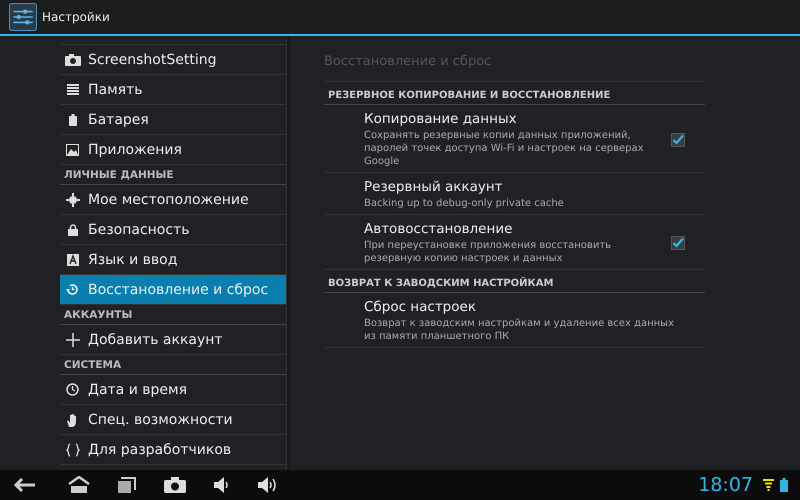  What do you see at coordinates (73, 199) in the screenshot?
I see `location-icon` at bounding box center [73, 199].